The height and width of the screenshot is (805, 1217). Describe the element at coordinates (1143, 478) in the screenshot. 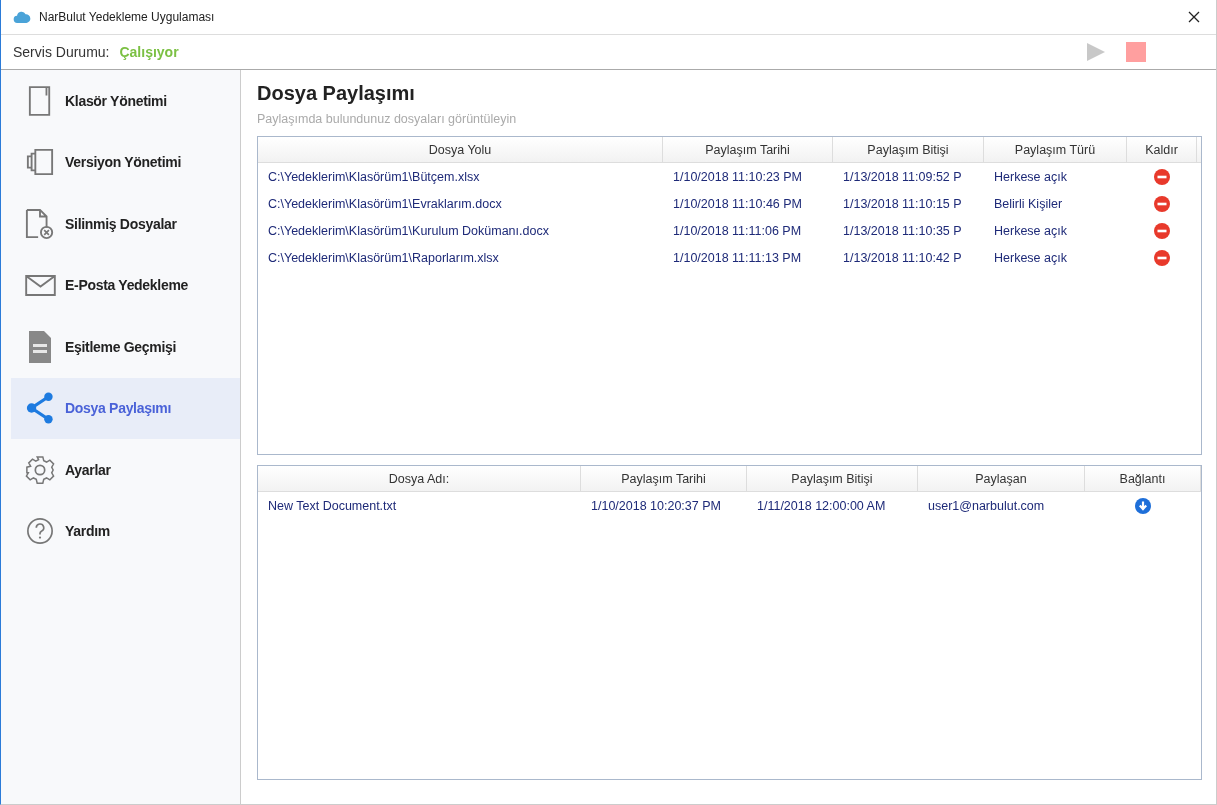

I see `column-header: Bağlantı` at that location.